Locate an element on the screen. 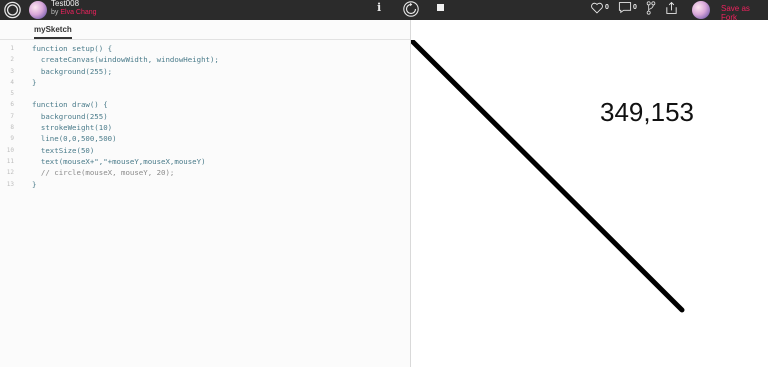 The image size is (768, 367). heart-count: 0 is located at coordinates (607, 7).